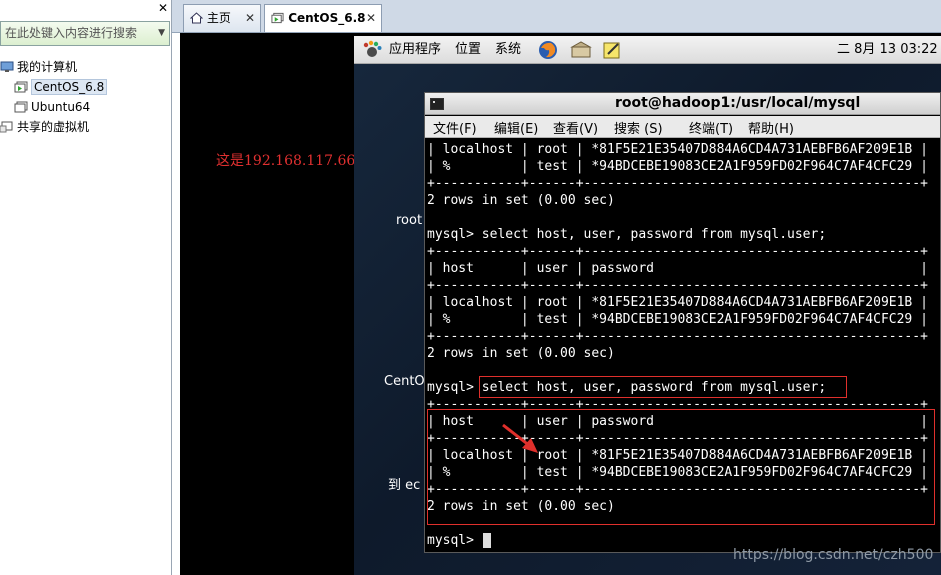 This screenshot has height=575, width=941. I want to click on tab-home: 主页 ✕, so click(222, 18).